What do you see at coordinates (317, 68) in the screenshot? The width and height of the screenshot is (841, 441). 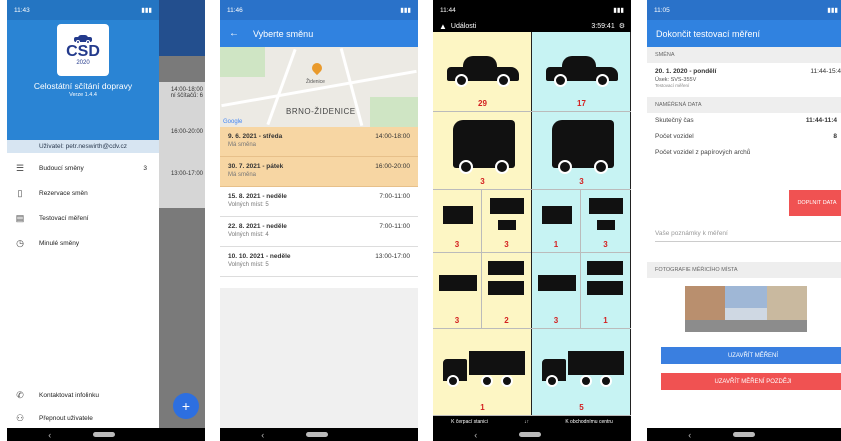 I see `map-pin-icon` at bounding box center [317, 68].